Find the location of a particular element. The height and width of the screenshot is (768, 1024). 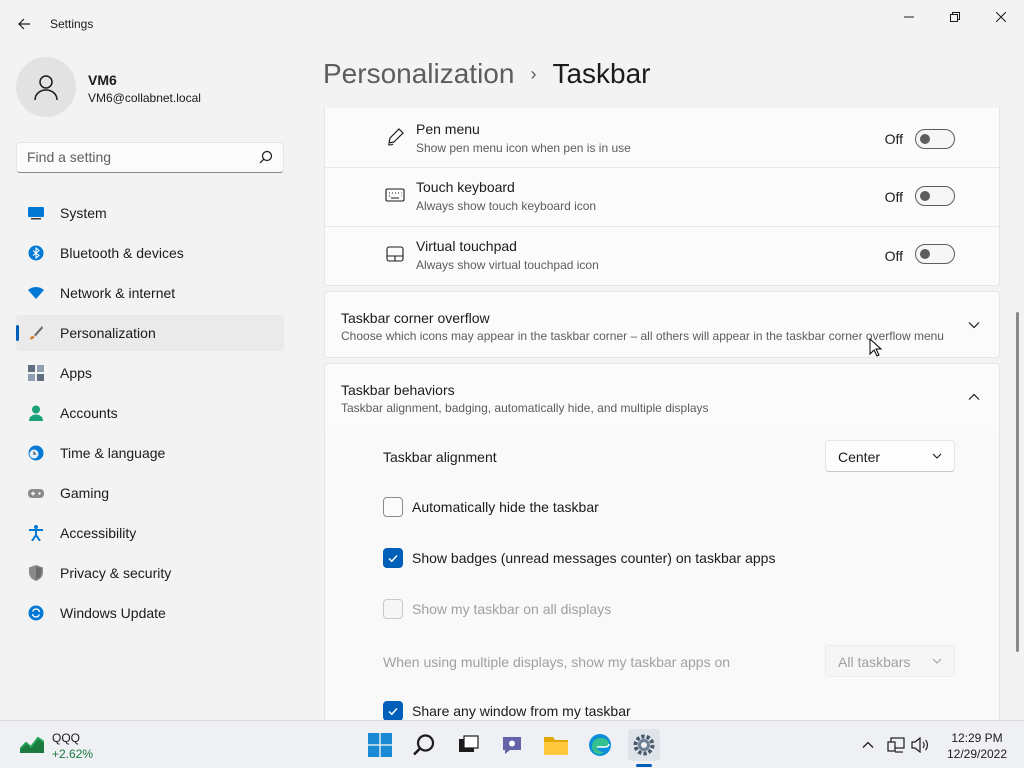

badges-checkbox is located at coordinates (393, 558).